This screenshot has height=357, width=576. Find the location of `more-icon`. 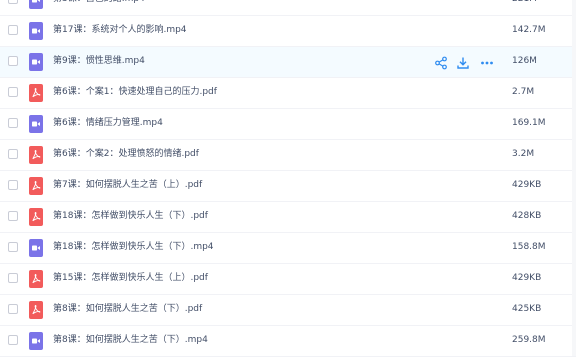

more-icon is located at coordinates (487, 62).